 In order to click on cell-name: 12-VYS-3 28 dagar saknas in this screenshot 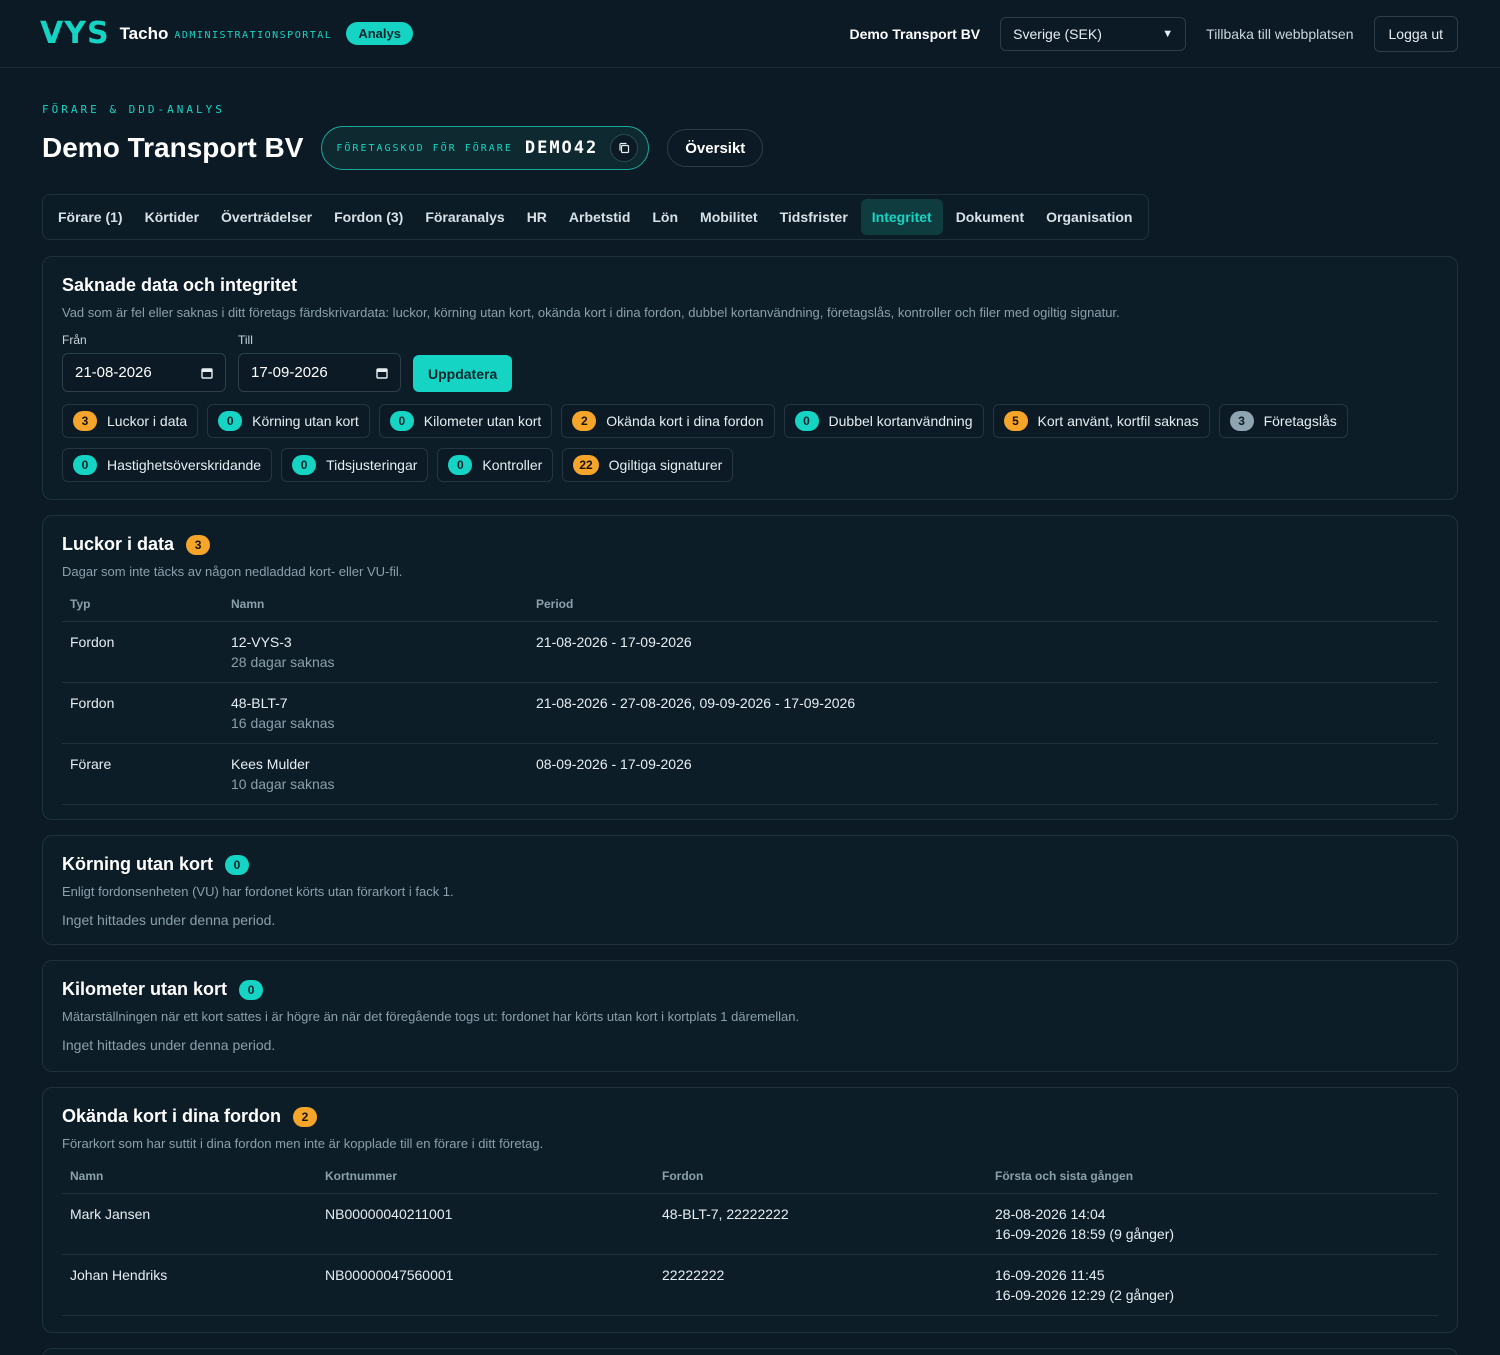, I will do `click(375, 652)`.